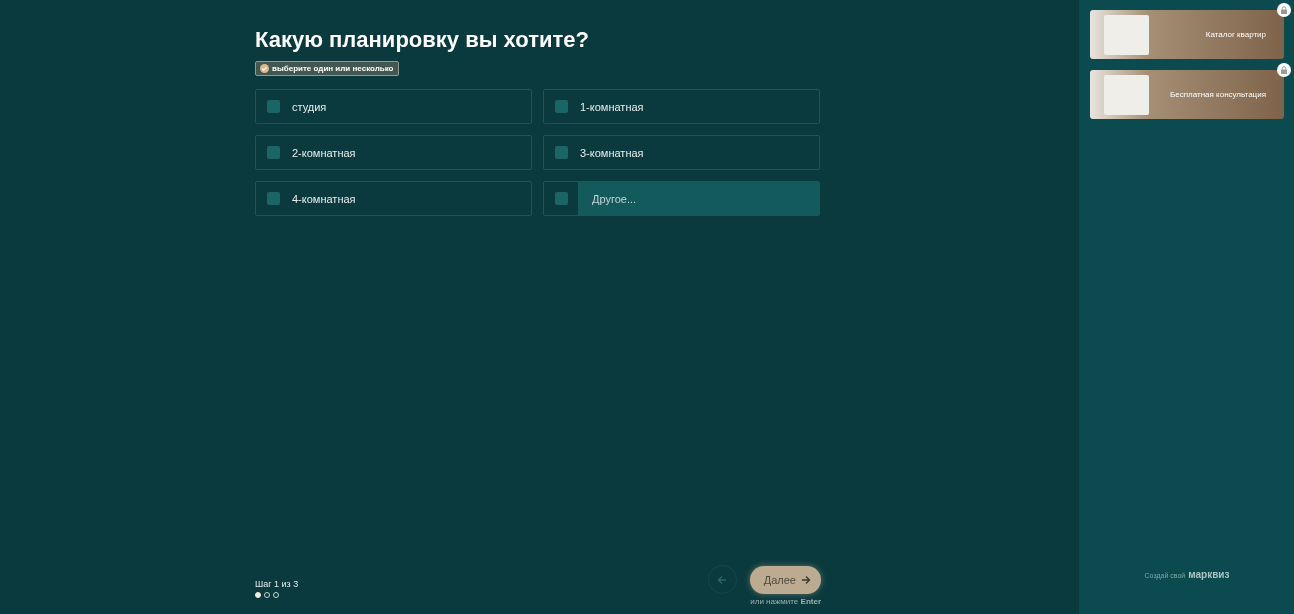 The width and height of the screenshot is (1294, 614). I want to click on check-circle-icon, so click(264, 68).